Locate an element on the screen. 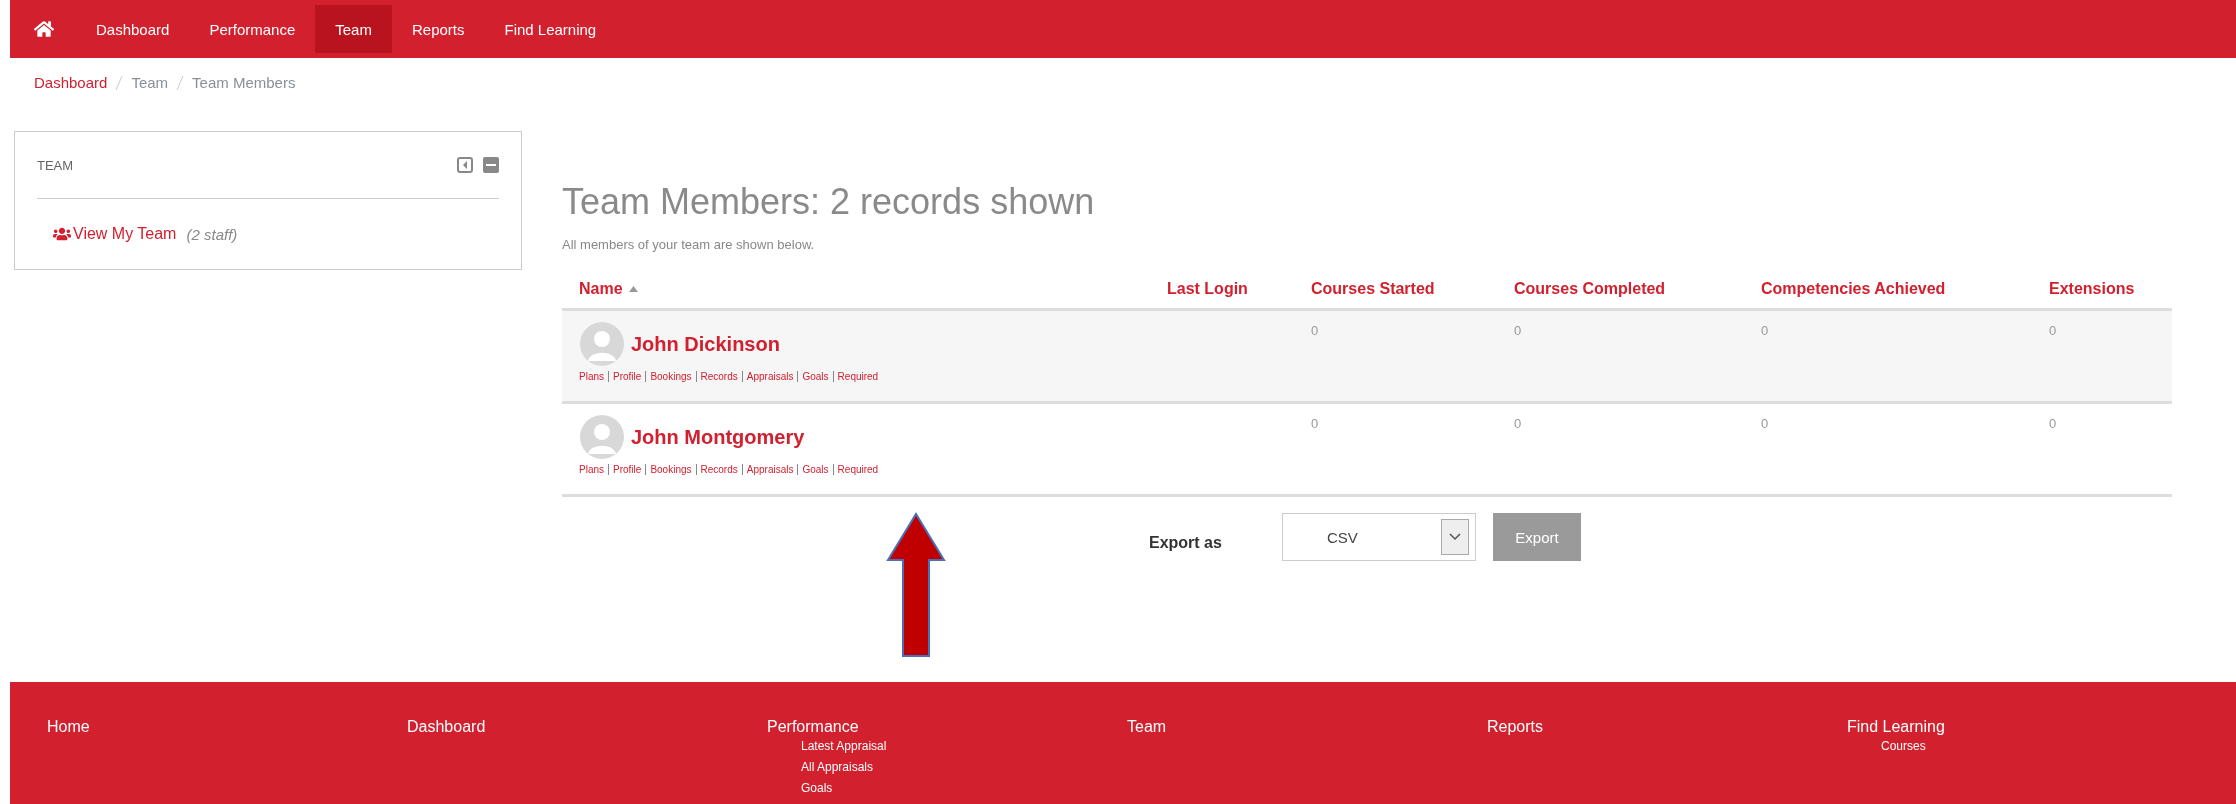 The image size is (2236, 804). nav-tab: Dashboard is located at coordinates (133, 29).